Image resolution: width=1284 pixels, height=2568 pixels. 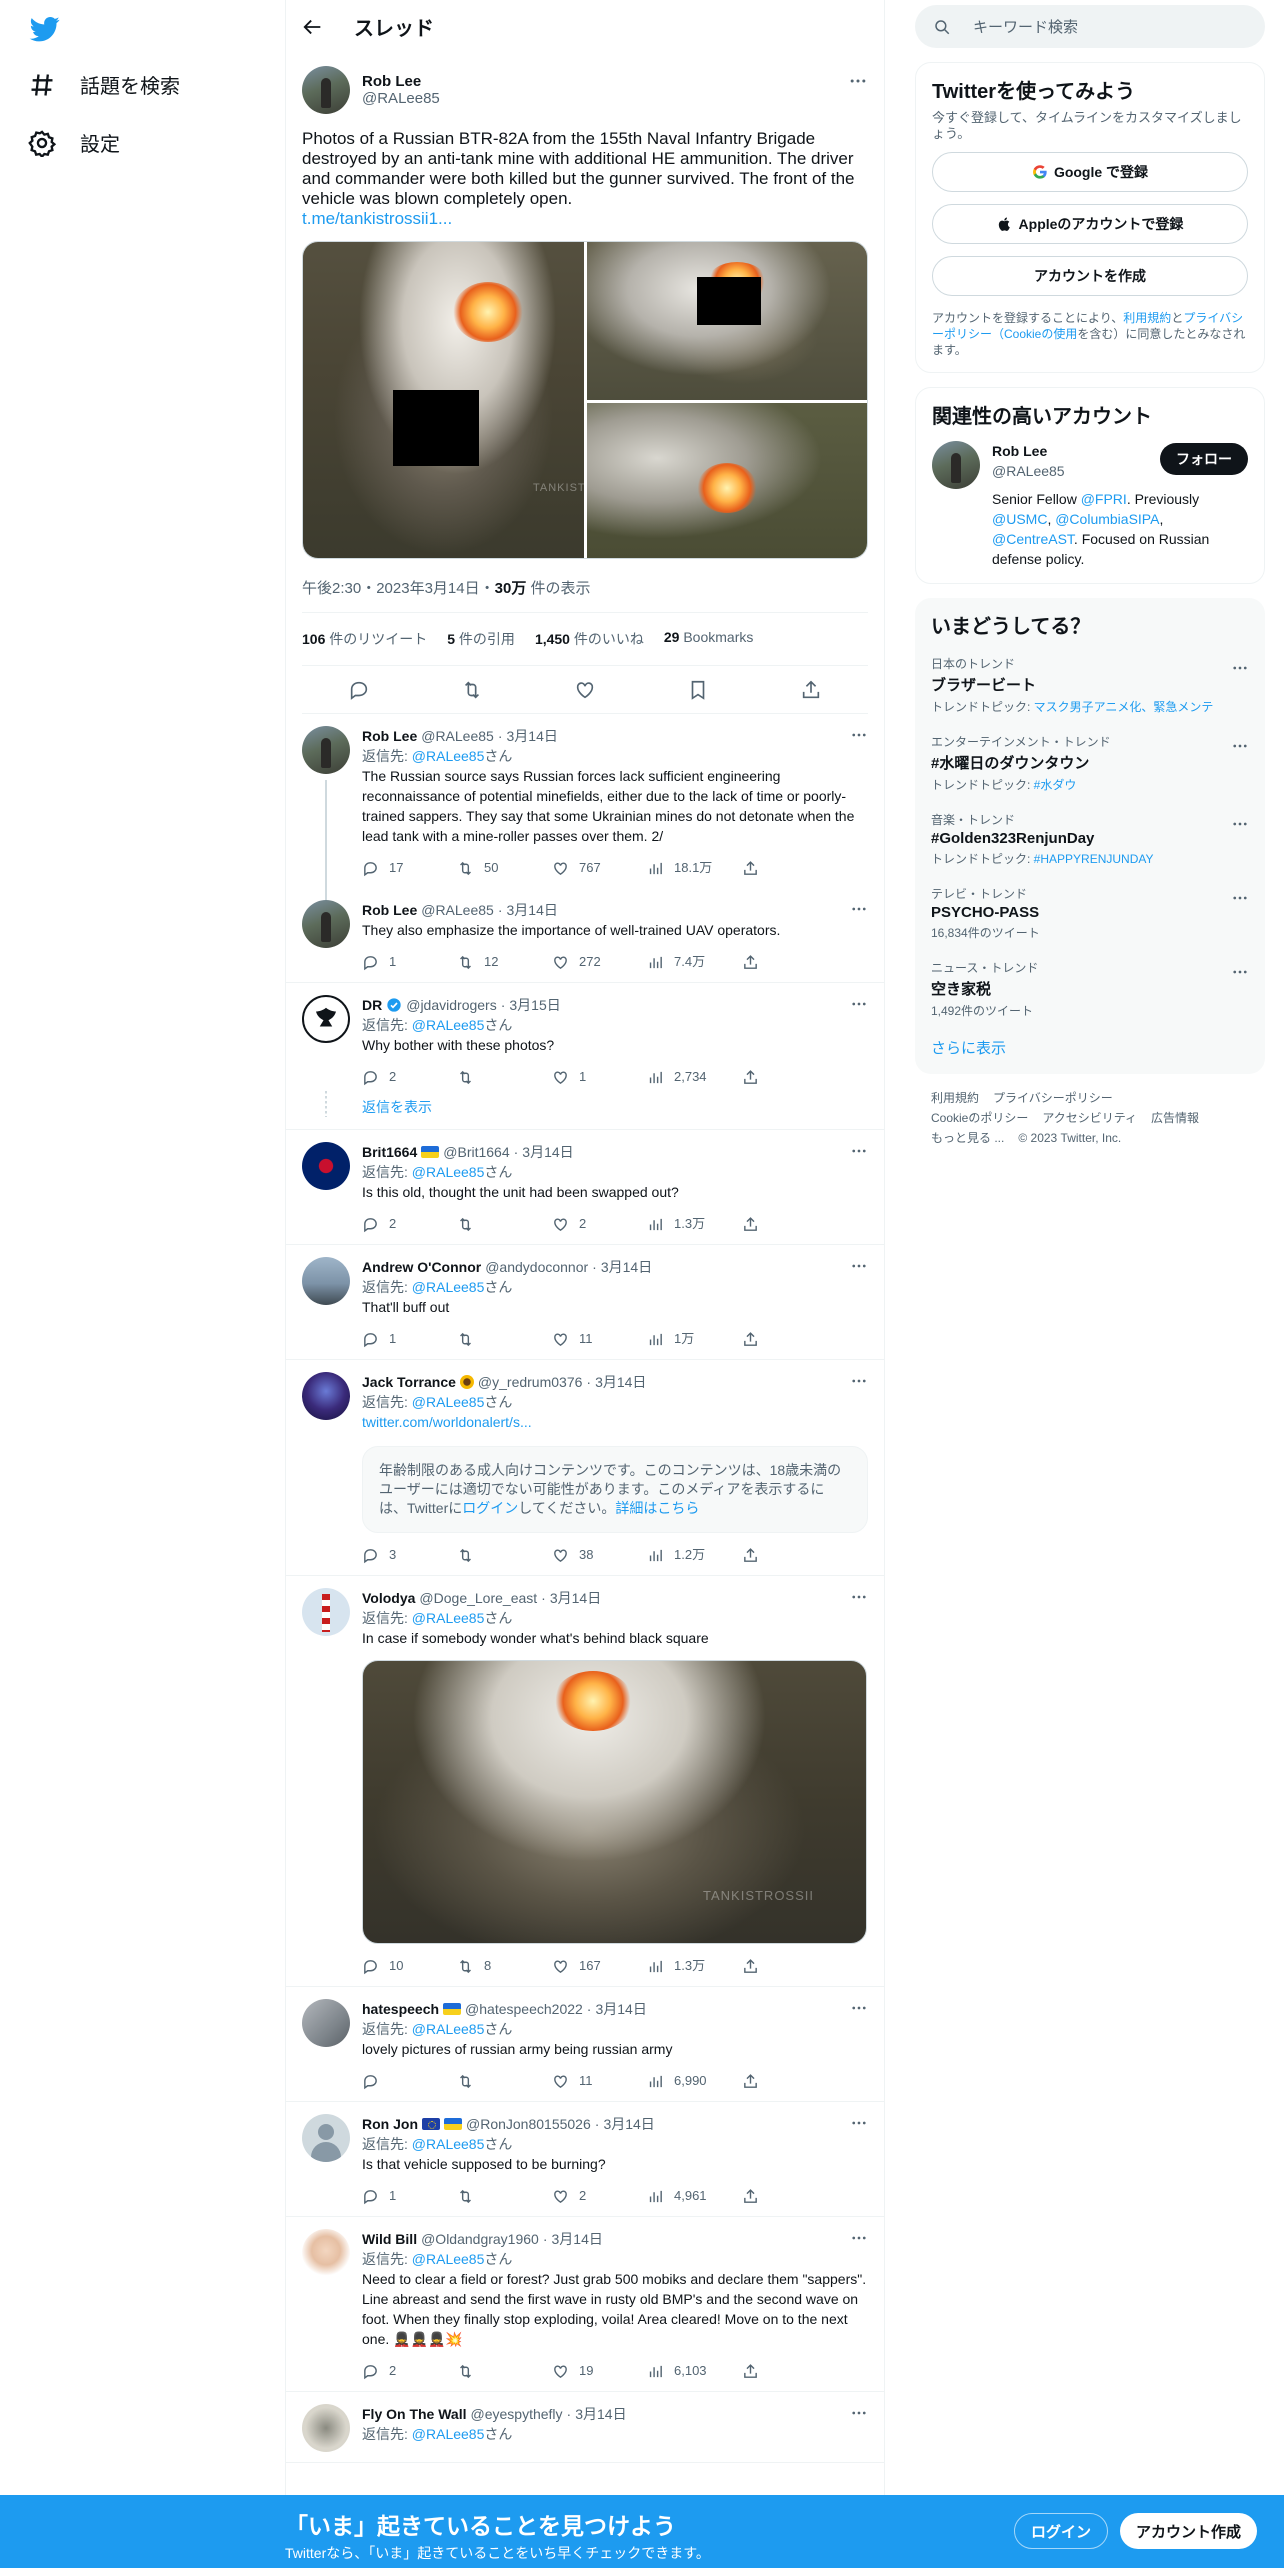 I want to click on reply-author-name: Jack Torrance, so click(x=409, y=1382).